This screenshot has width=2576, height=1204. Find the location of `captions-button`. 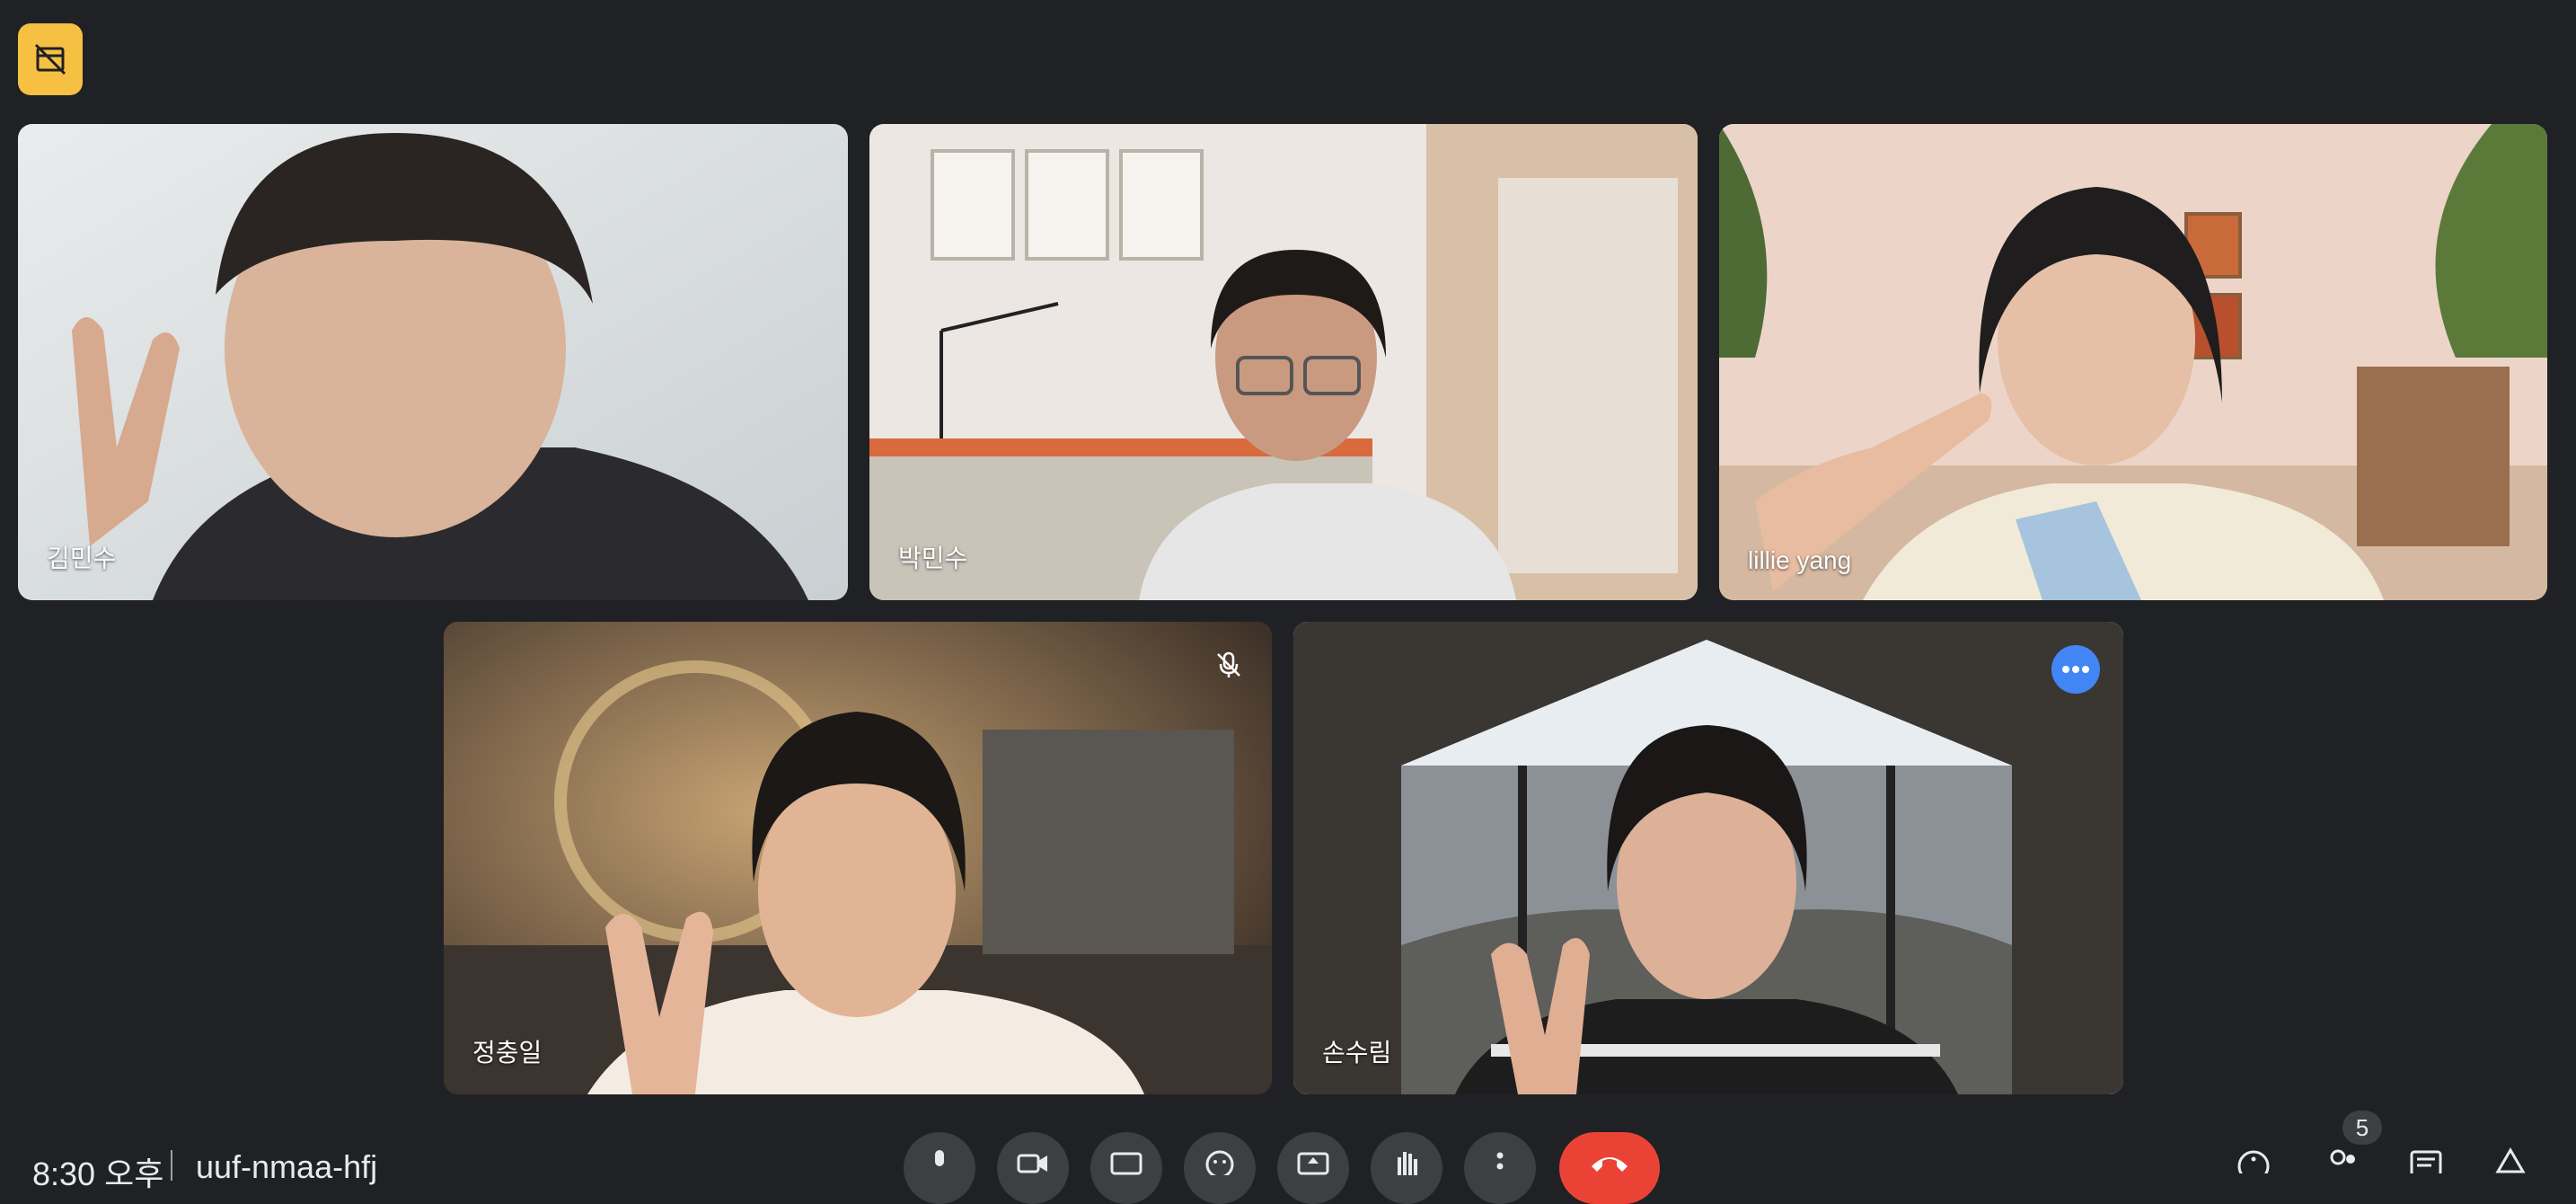

captions-button is located at coordinates (1126, 1168).